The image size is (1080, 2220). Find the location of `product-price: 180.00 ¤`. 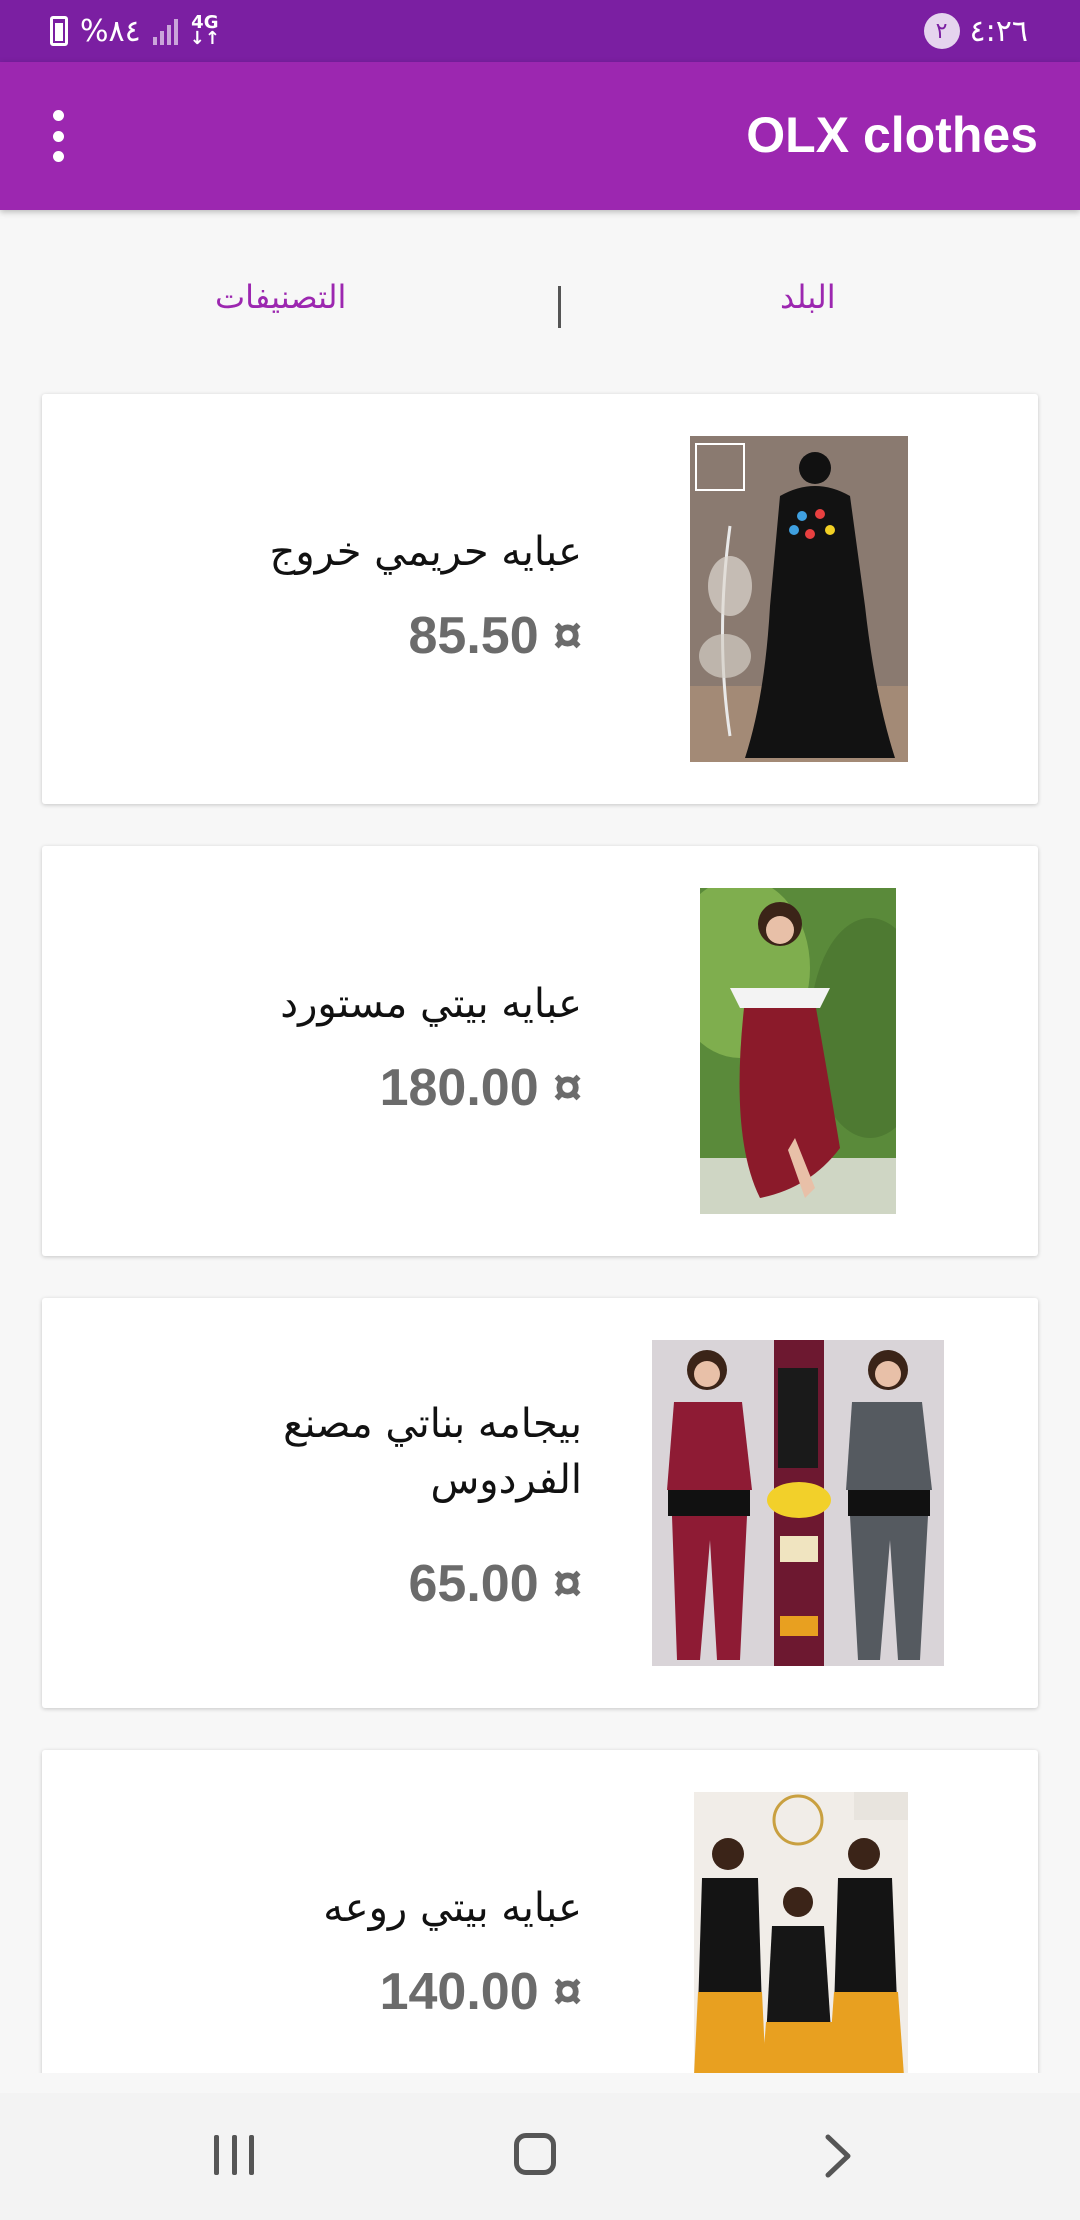

product-price: 180.00 ¤ is located at coordinates (480, 1088).